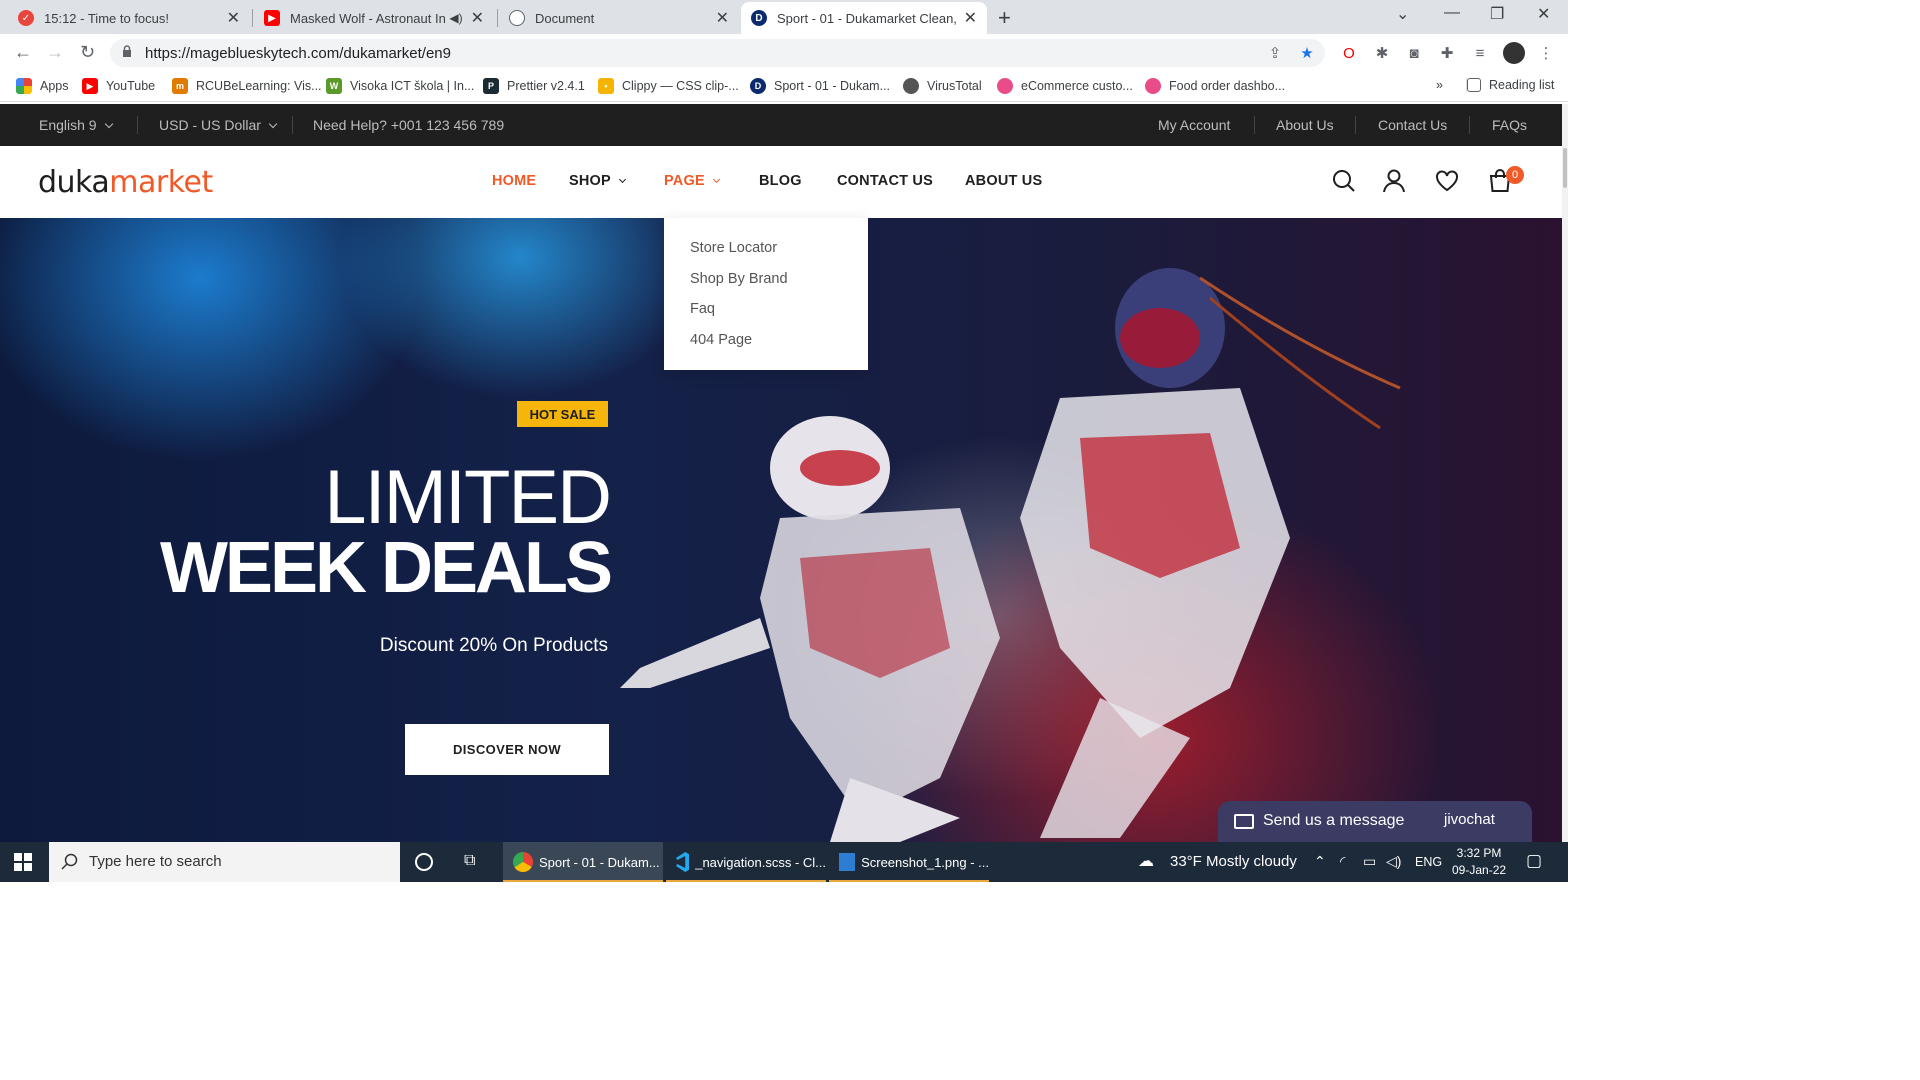  What do you see at coordinates (1393, 861) in the screenshot?
I see `volume-icon: ◁)` at bounding box center [1393, 861].